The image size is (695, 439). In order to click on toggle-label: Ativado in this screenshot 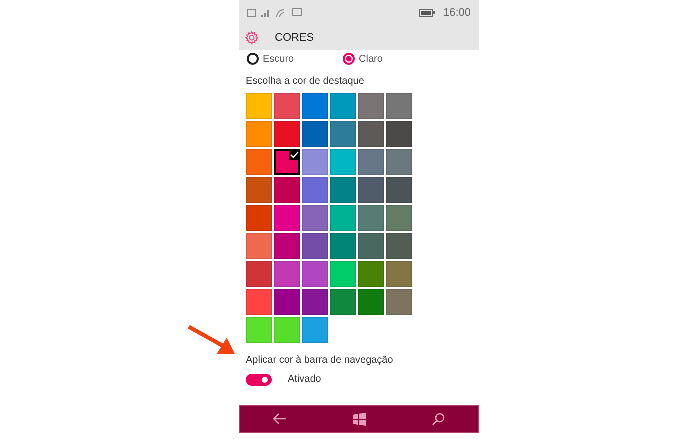, I will do `click(305, 380)`.